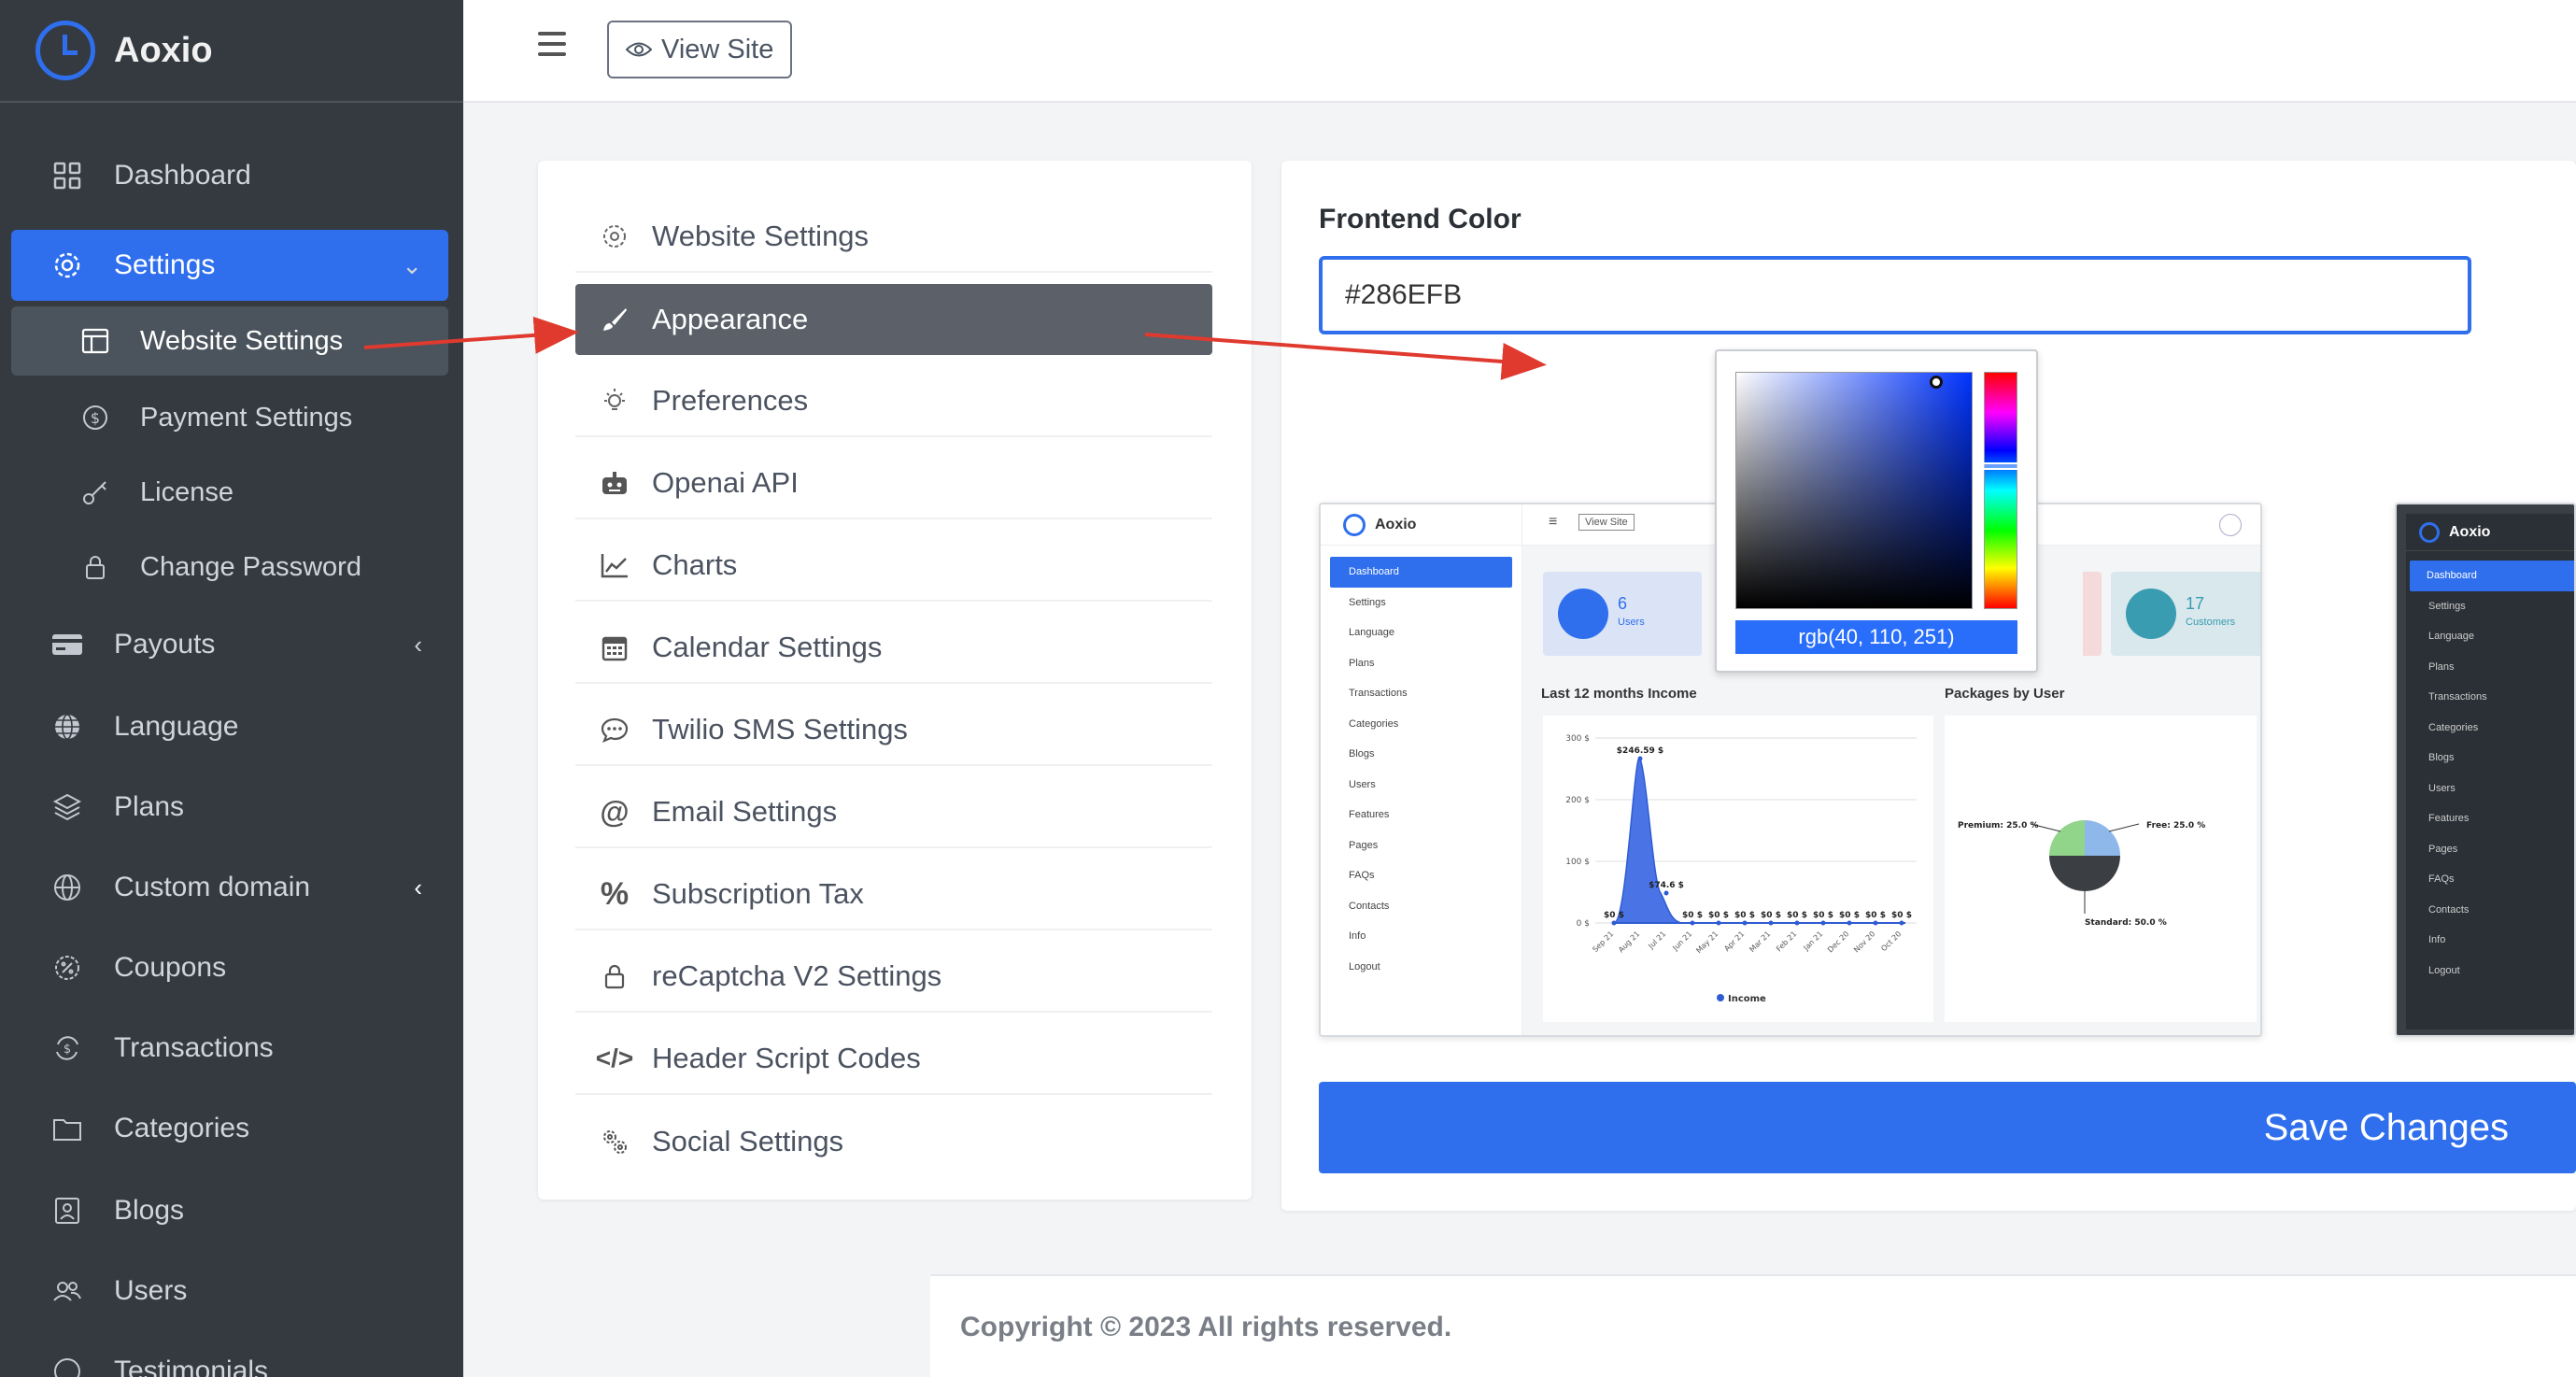 Image resolution: width=2576 pixels, height=1377 pixels. Describe the element at coordinates (893, 1141) in the screenshot. I see `menu-item-social-settings: Social Settings` at that location.